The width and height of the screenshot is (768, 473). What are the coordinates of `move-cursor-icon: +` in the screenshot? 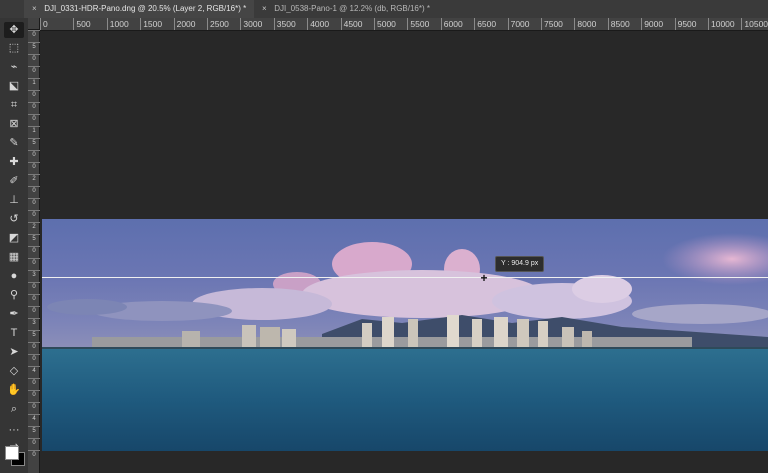 It's located at (484, 278).